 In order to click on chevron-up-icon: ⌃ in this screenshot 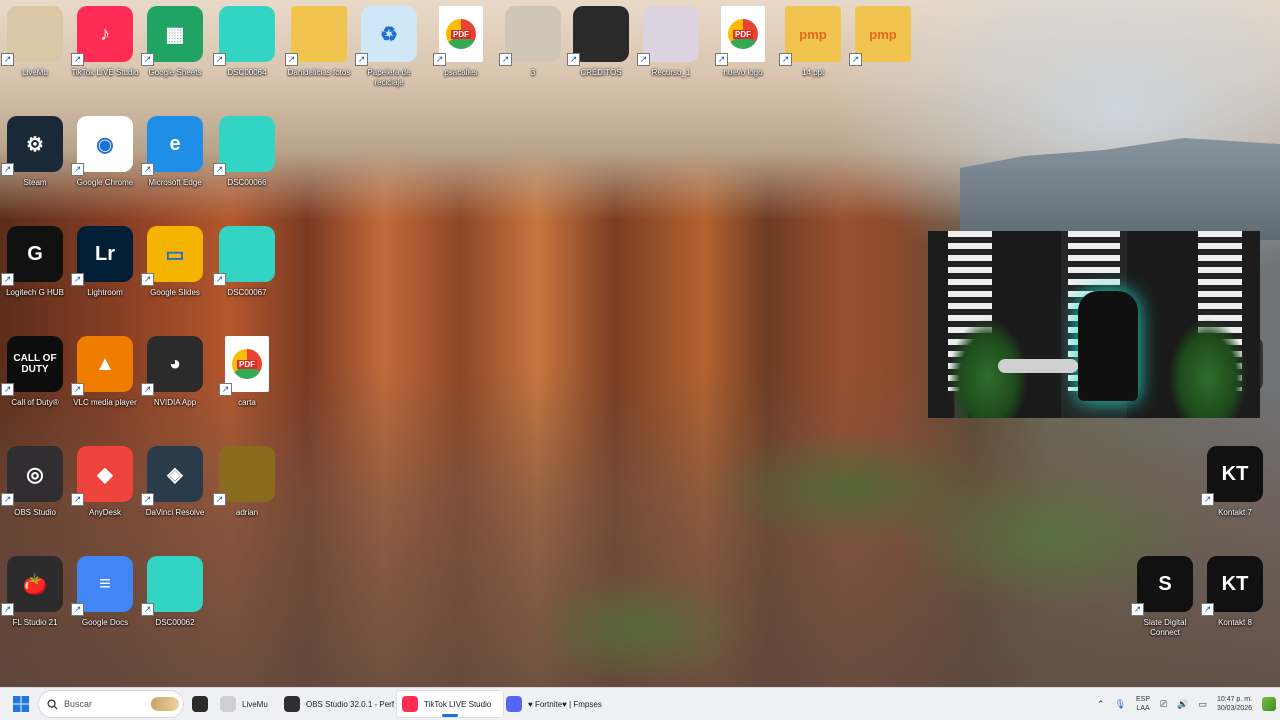, I will do `click(1101, 704)`.